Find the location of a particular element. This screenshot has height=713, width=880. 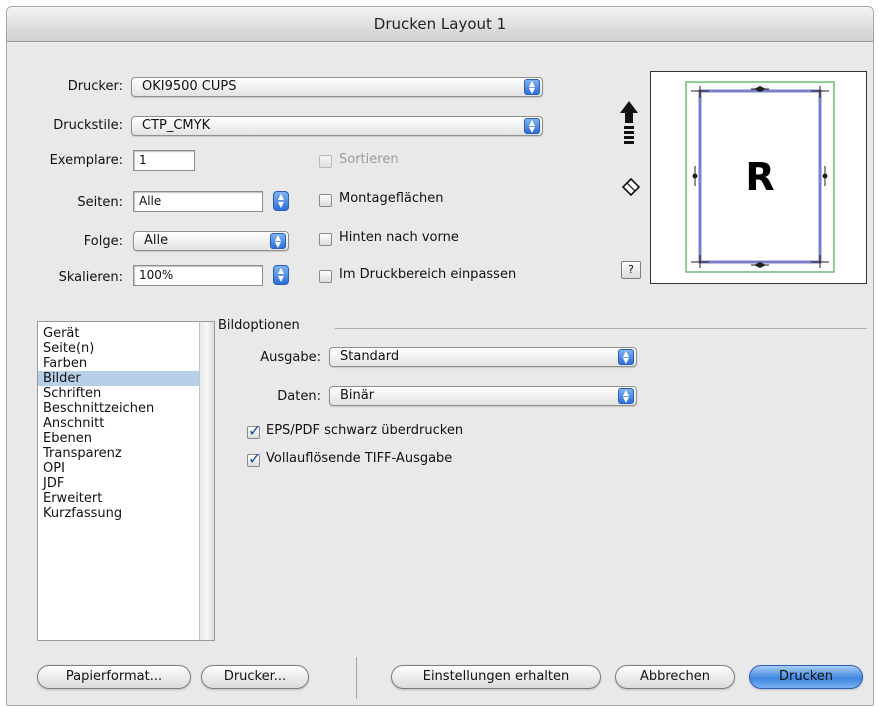

button-separator is located at coordinates (356, 678).